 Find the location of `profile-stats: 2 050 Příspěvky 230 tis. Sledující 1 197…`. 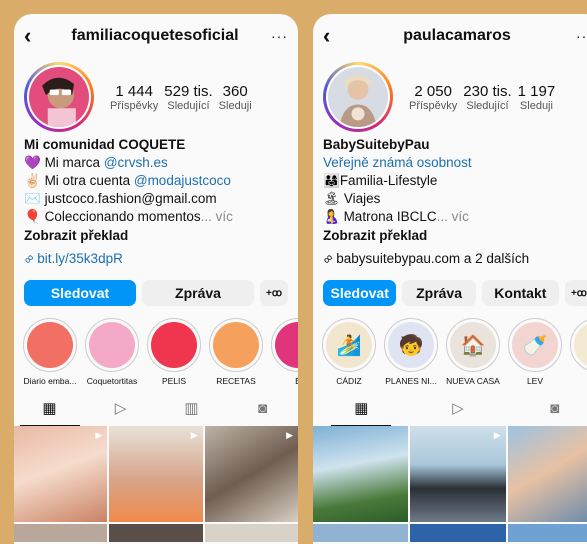

profile-stats: 2 050 Příspěvky 230 tis. Sledující 1 197… is located at coordinates (482, 97).